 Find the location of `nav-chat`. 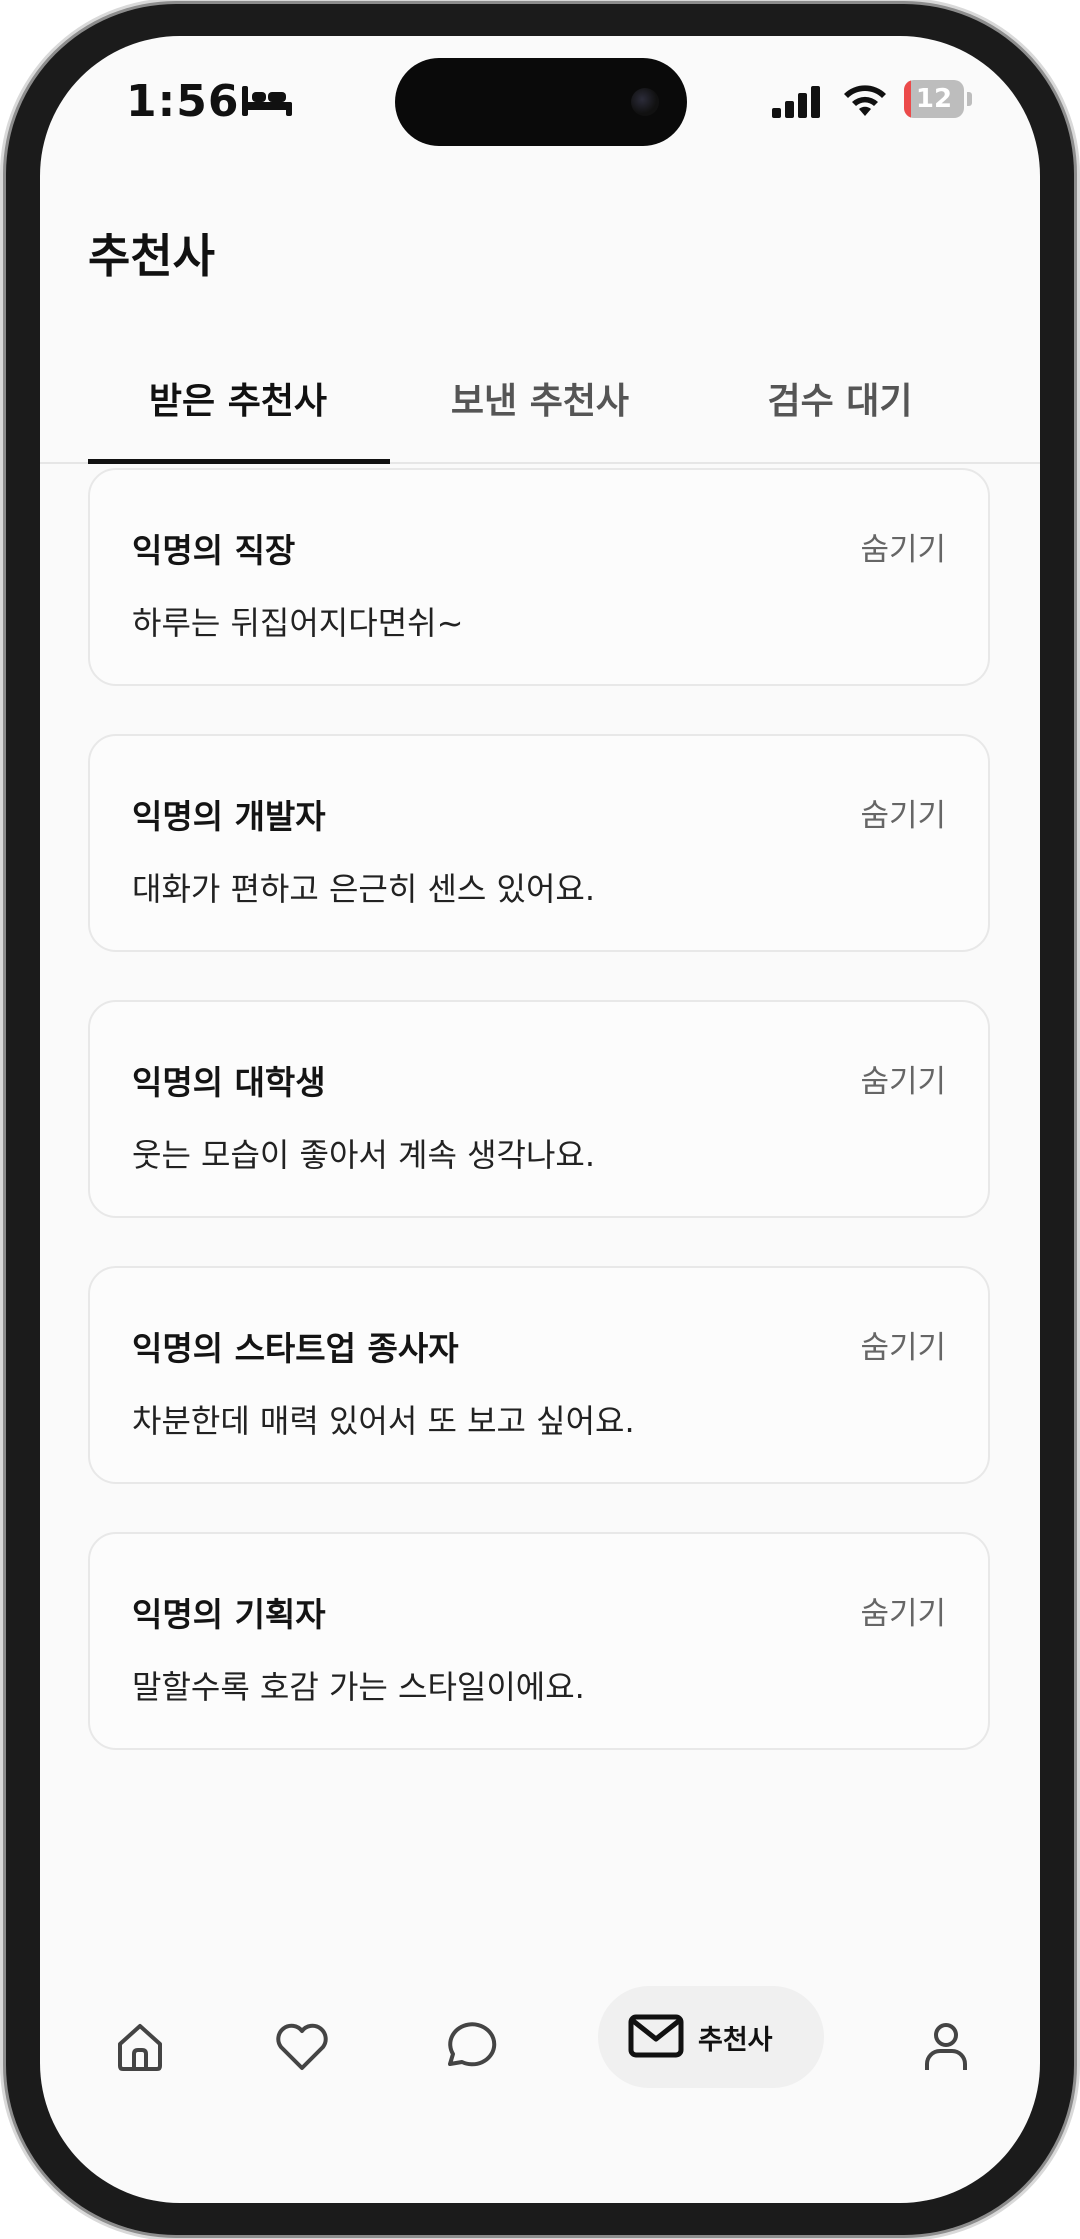

nav-chat is located at coordinates (468, 2046).